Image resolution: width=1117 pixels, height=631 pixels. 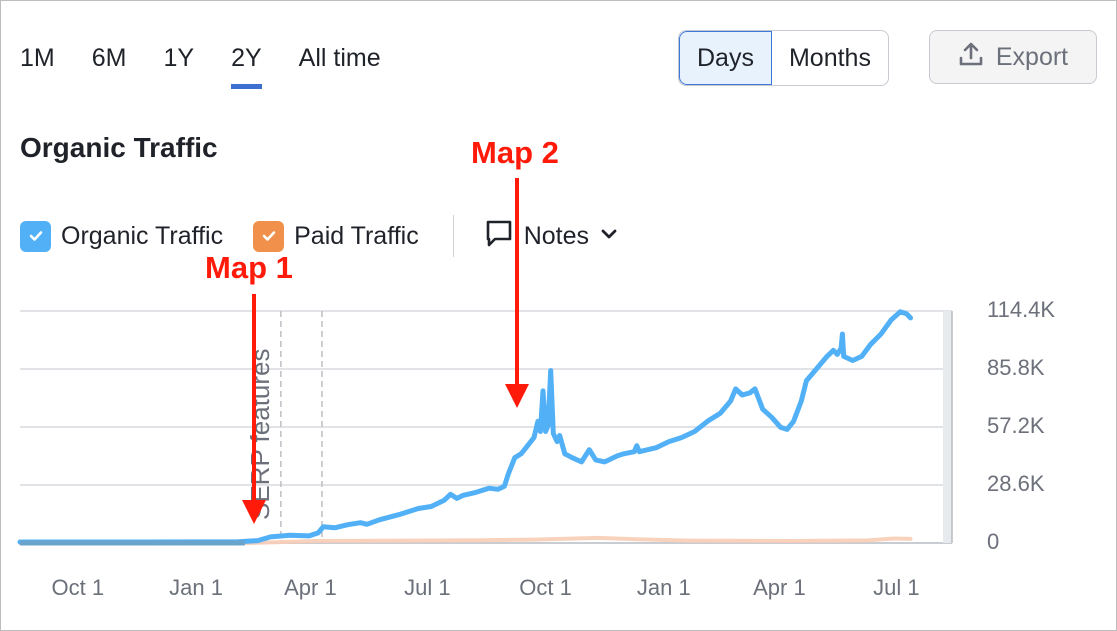 What do you see at coordinates (249, 267) in the screenshot?
I see `map-1-annotation: Map 1` at bounding box center [249, 267].